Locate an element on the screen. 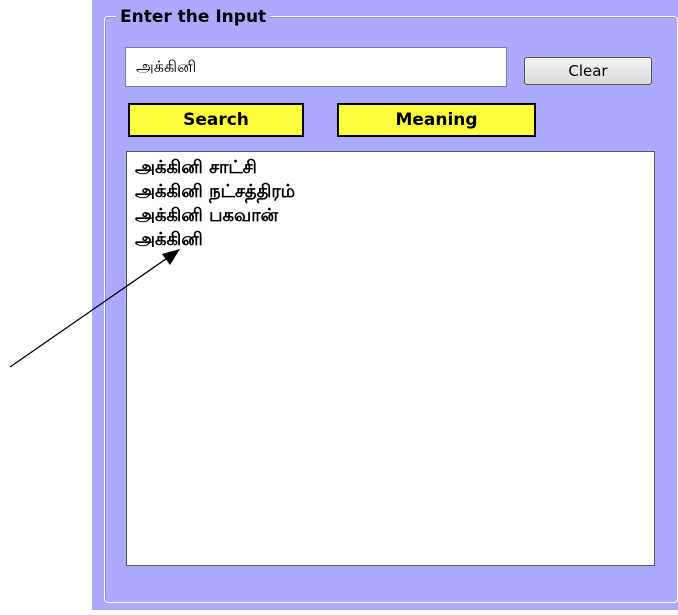 The height and width of the screenshot is (615, 678). annotation-arrow is located at coordinates (94, 308).